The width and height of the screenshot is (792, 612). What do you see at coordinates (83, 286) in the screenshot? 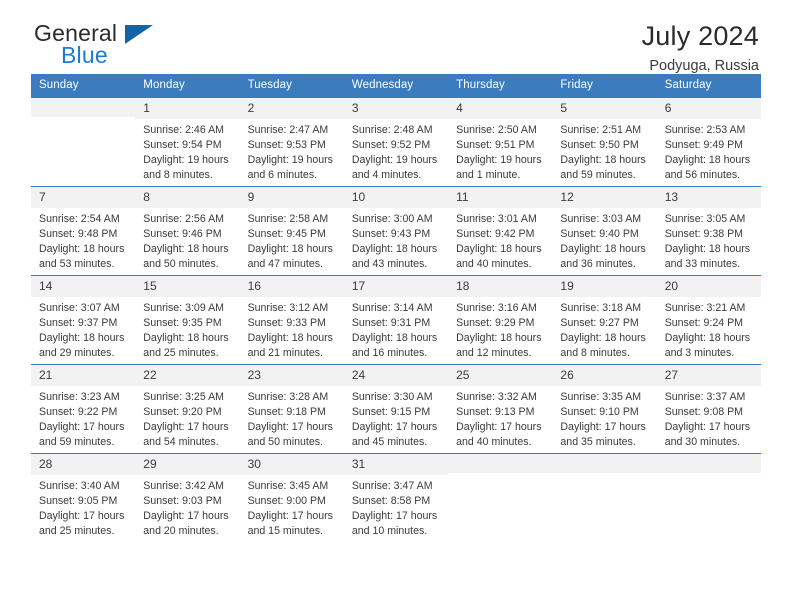
I see `day-number: 14` at bounding box center [83, 286].